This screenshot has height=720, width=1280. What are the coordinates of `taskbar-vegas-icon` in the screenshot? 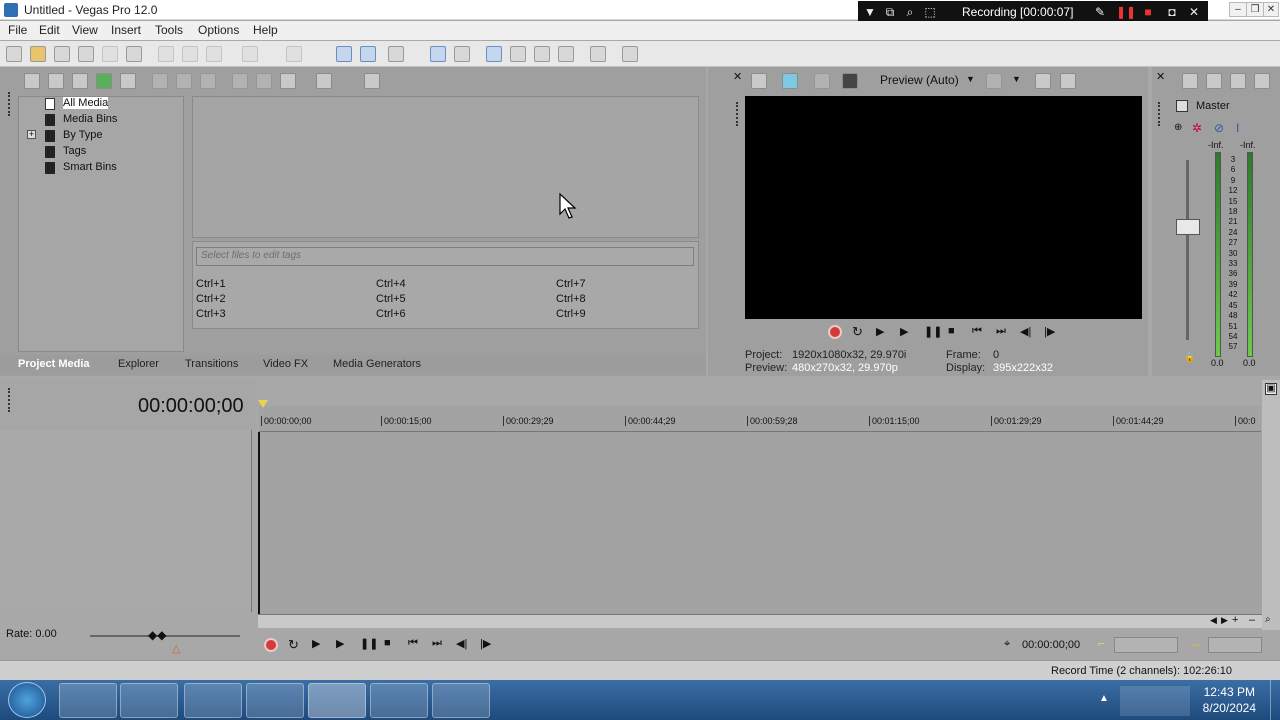 It's located at (88, 700).